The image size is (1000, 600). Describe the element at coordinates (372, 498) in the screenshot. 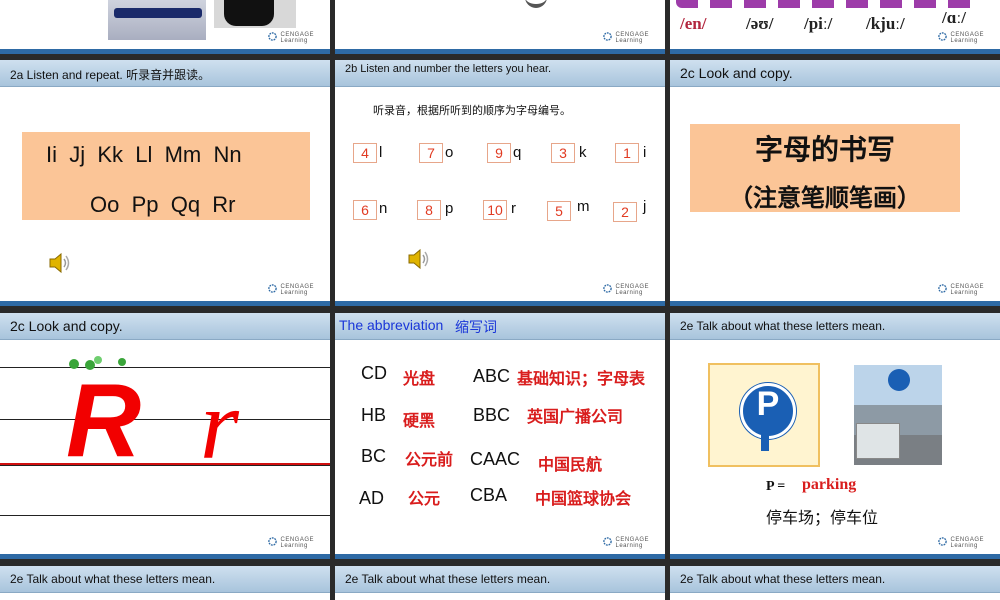

I see `abbr-ad: AD` at that location.